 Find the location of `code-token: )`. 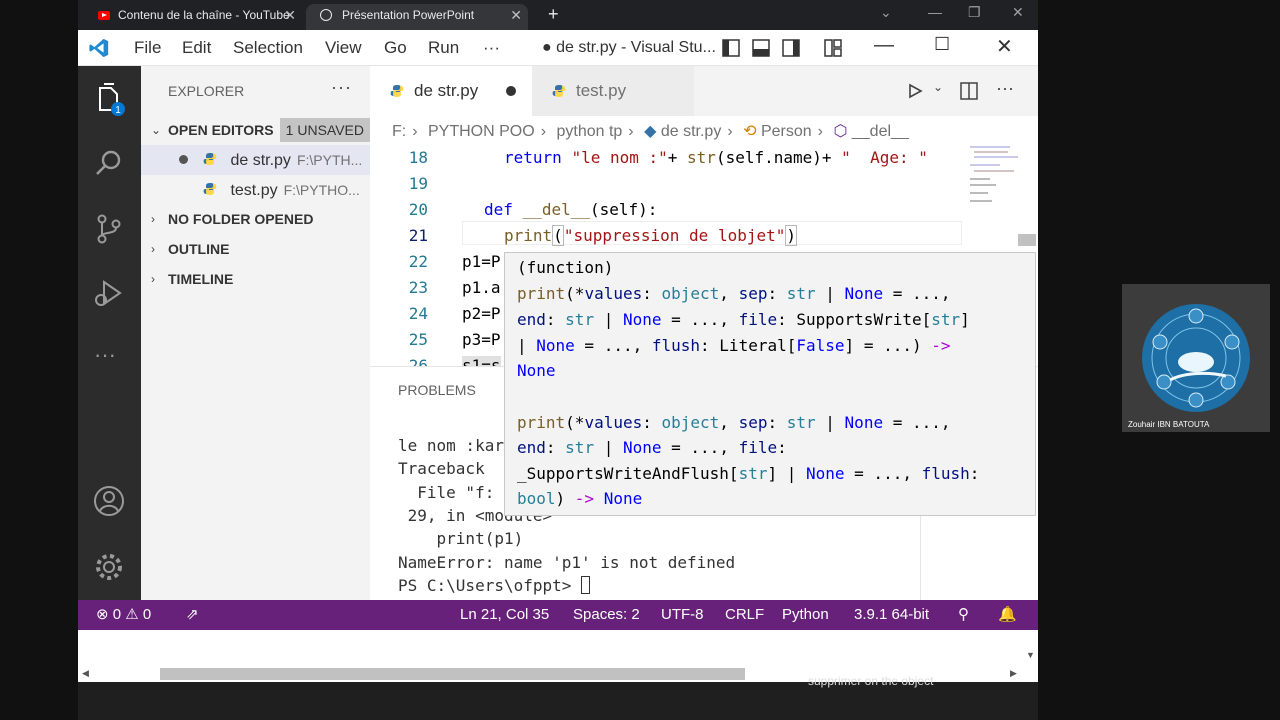

code-token: ) is located at coordinates (791, 235).